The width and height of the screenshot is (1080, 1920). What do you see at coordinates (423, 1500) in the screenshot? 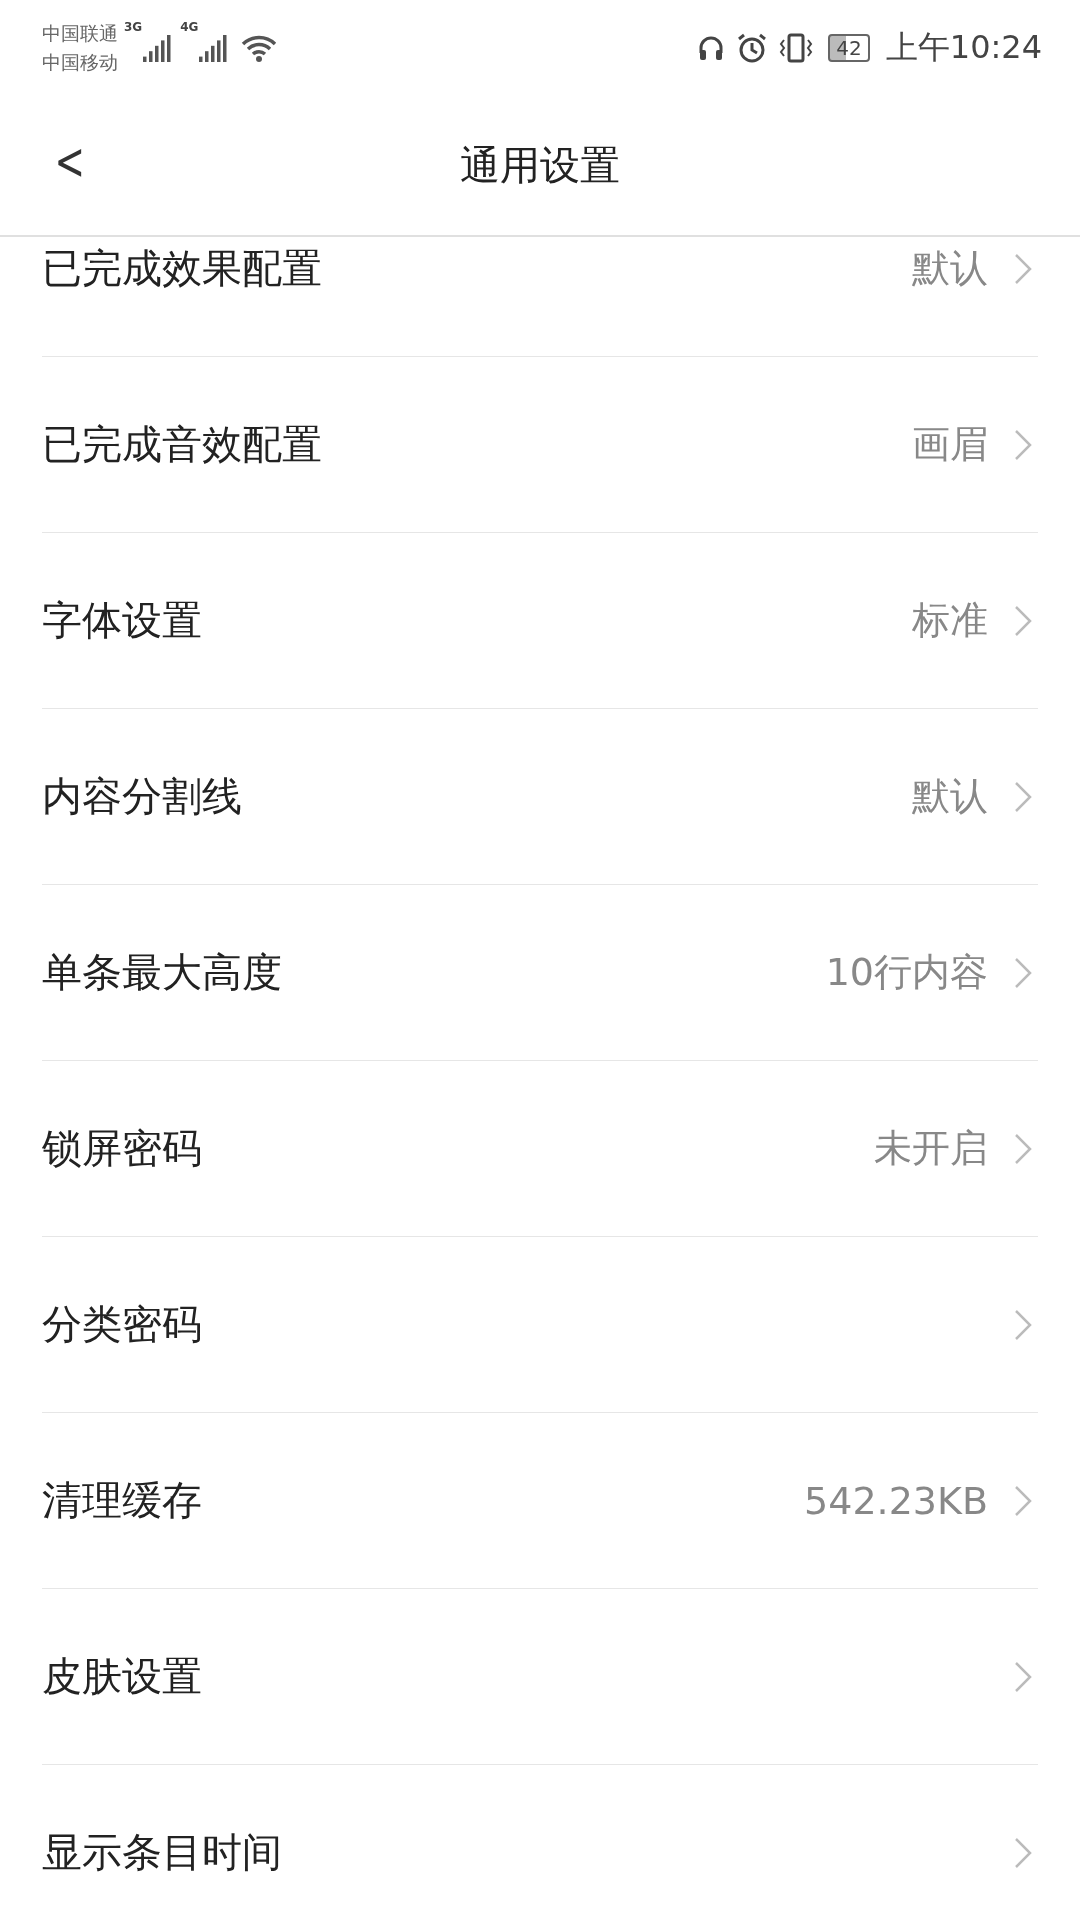
I see `setting-label: 清理缓存` at bounding box center [423, 1500].